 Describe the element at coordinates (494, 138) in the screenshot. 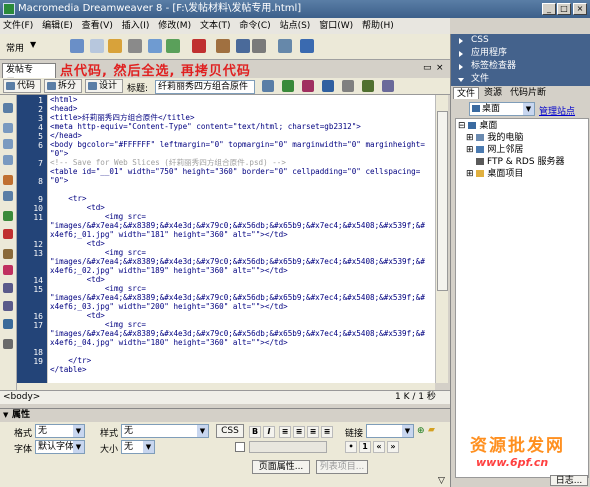

I see `tree-item-my-computer: ⊞ 我的电脑` at that location.